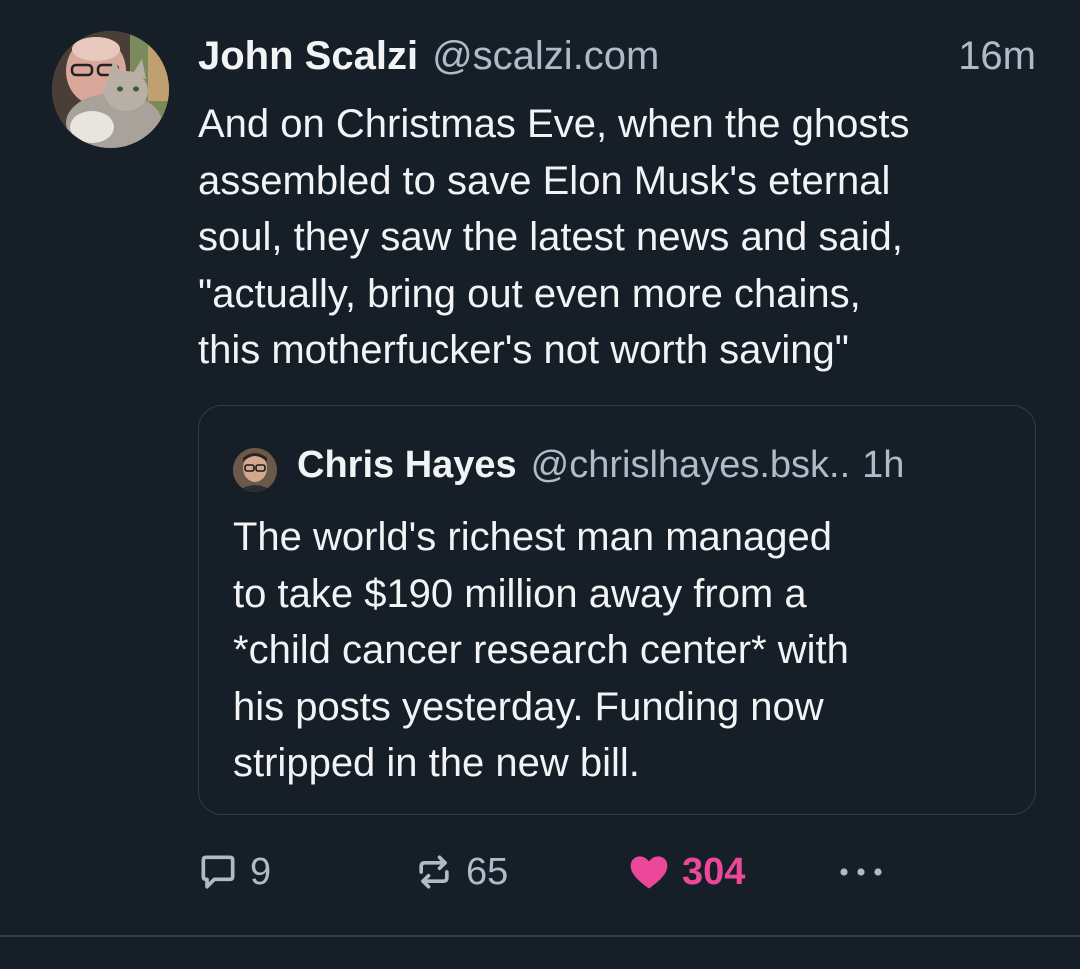  I want to click on more-options-button, so click(861, 872).